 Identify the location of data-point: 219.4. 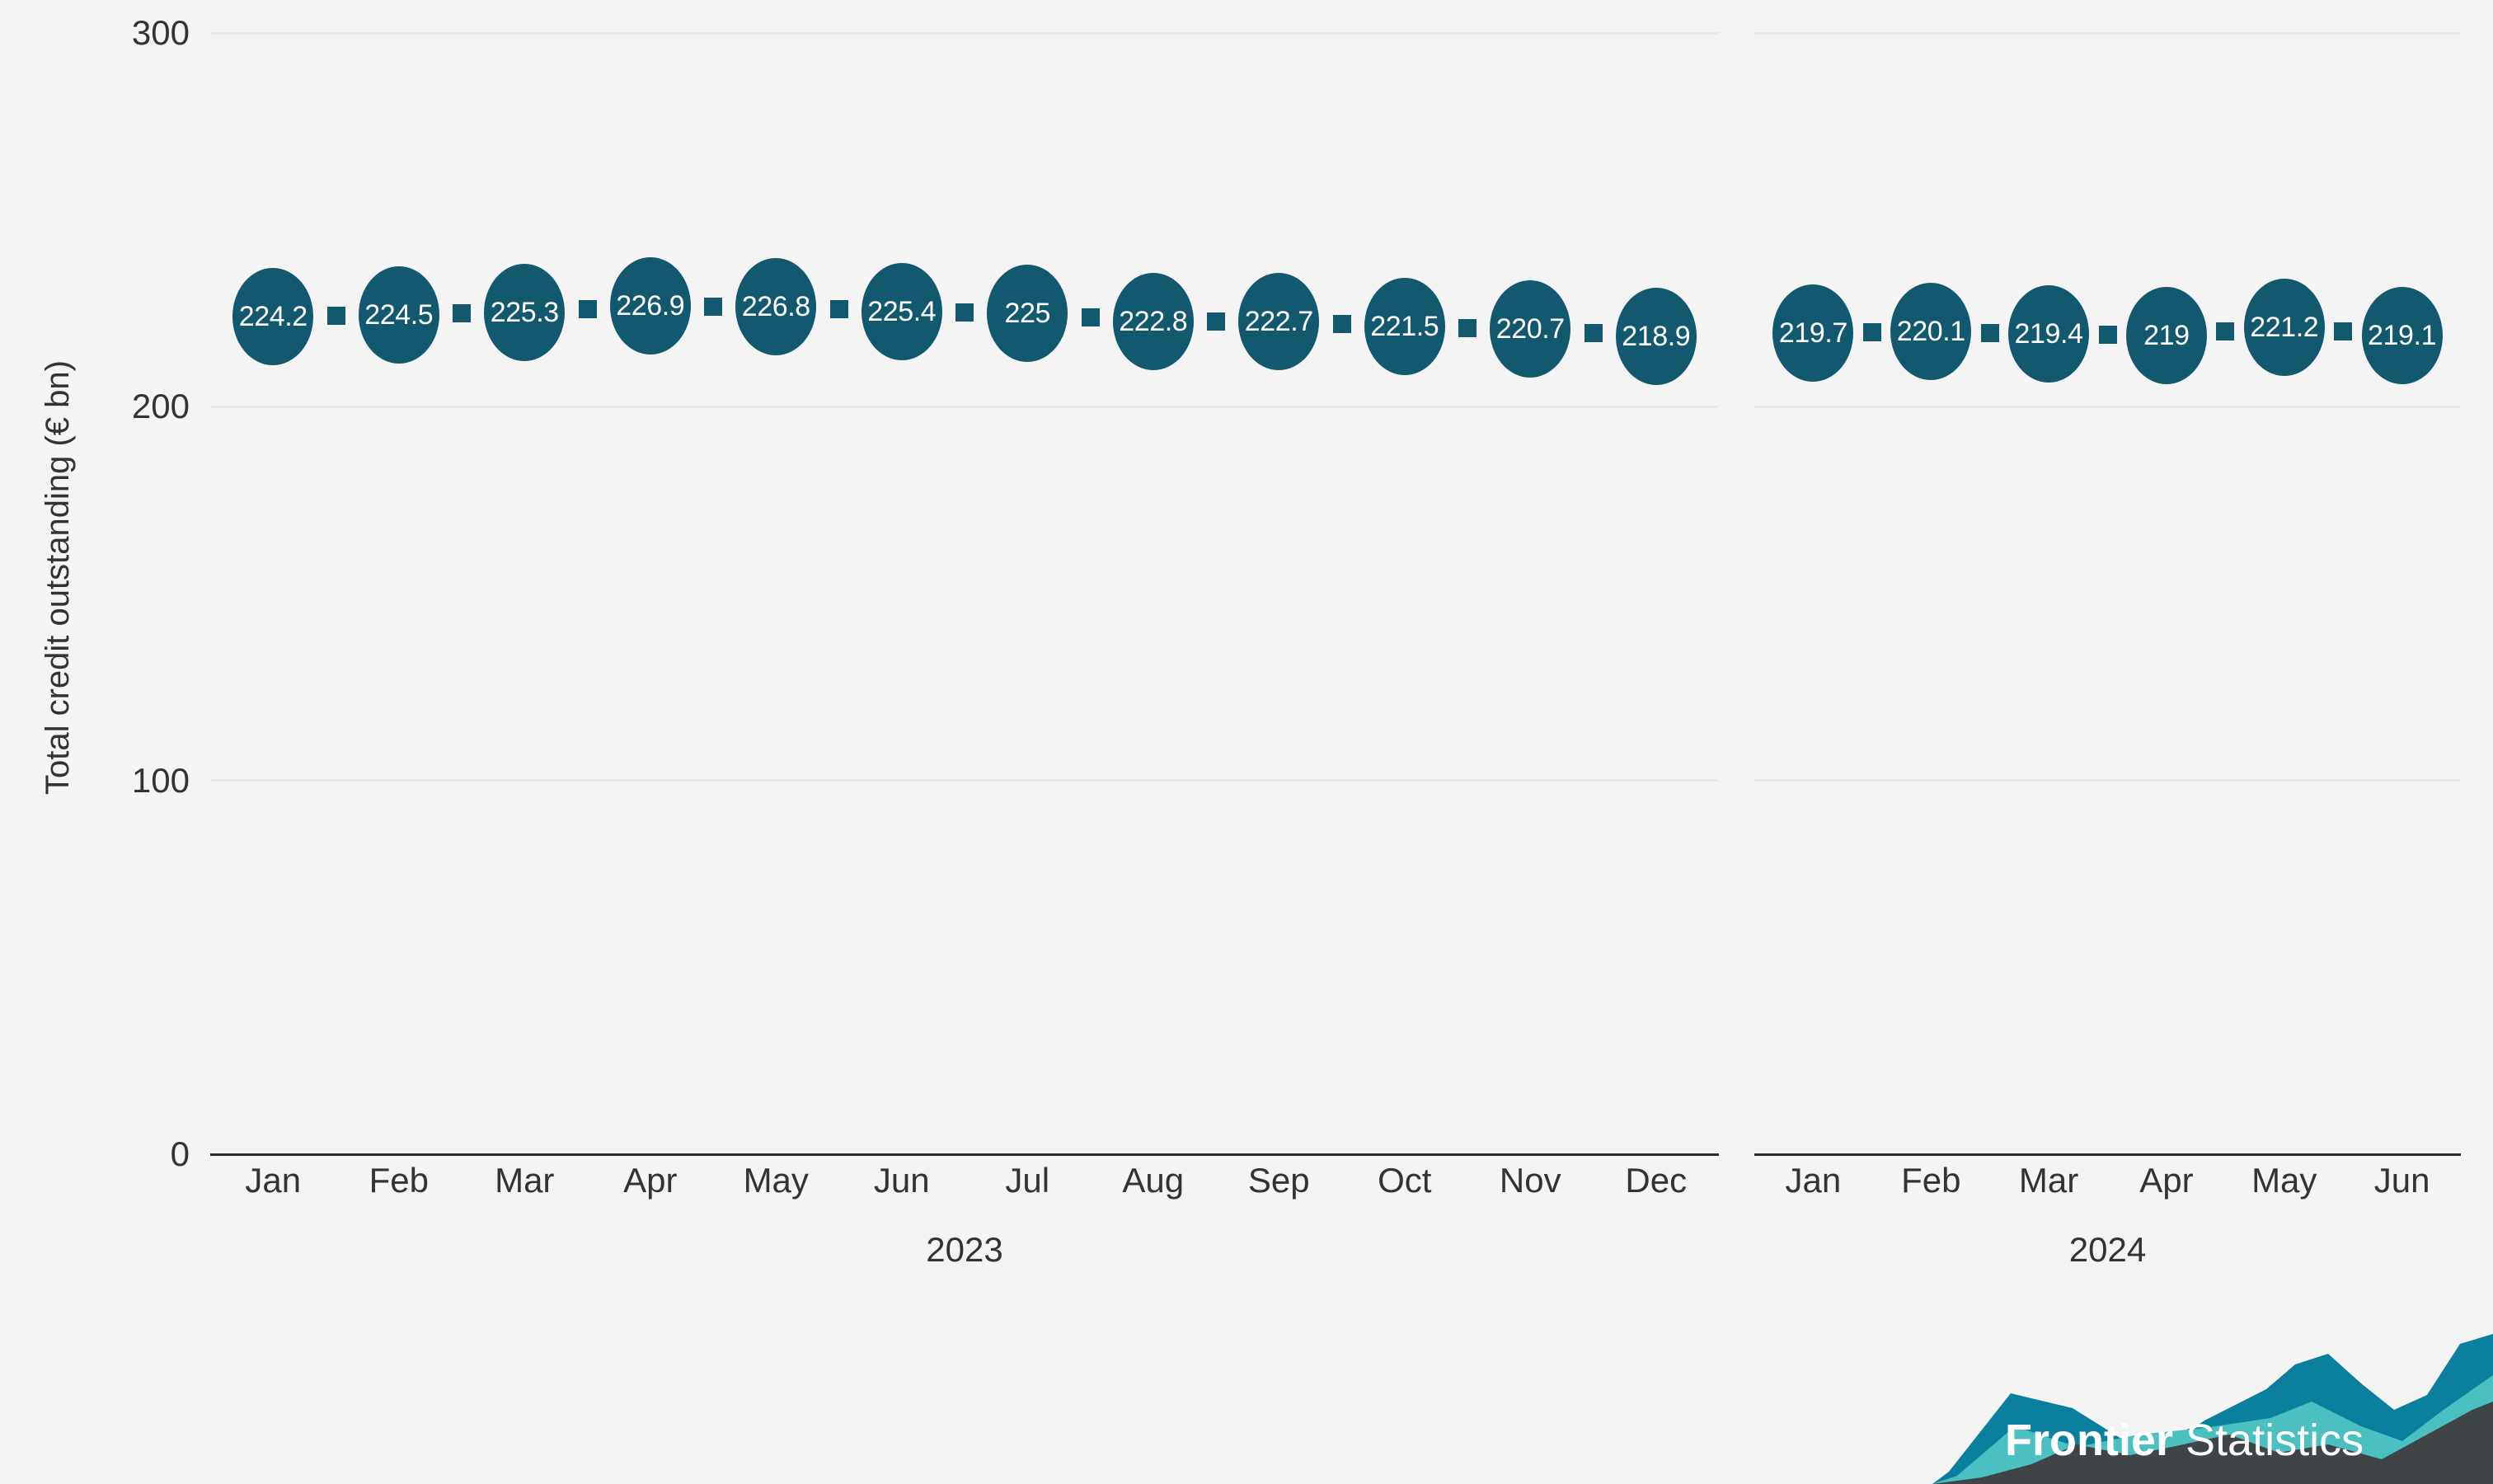
(2049, 334).